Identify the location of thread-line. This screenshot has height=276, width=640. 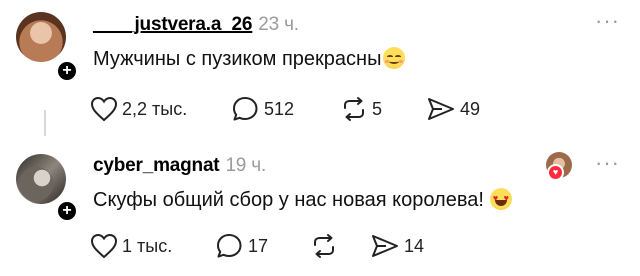
(45, 123).